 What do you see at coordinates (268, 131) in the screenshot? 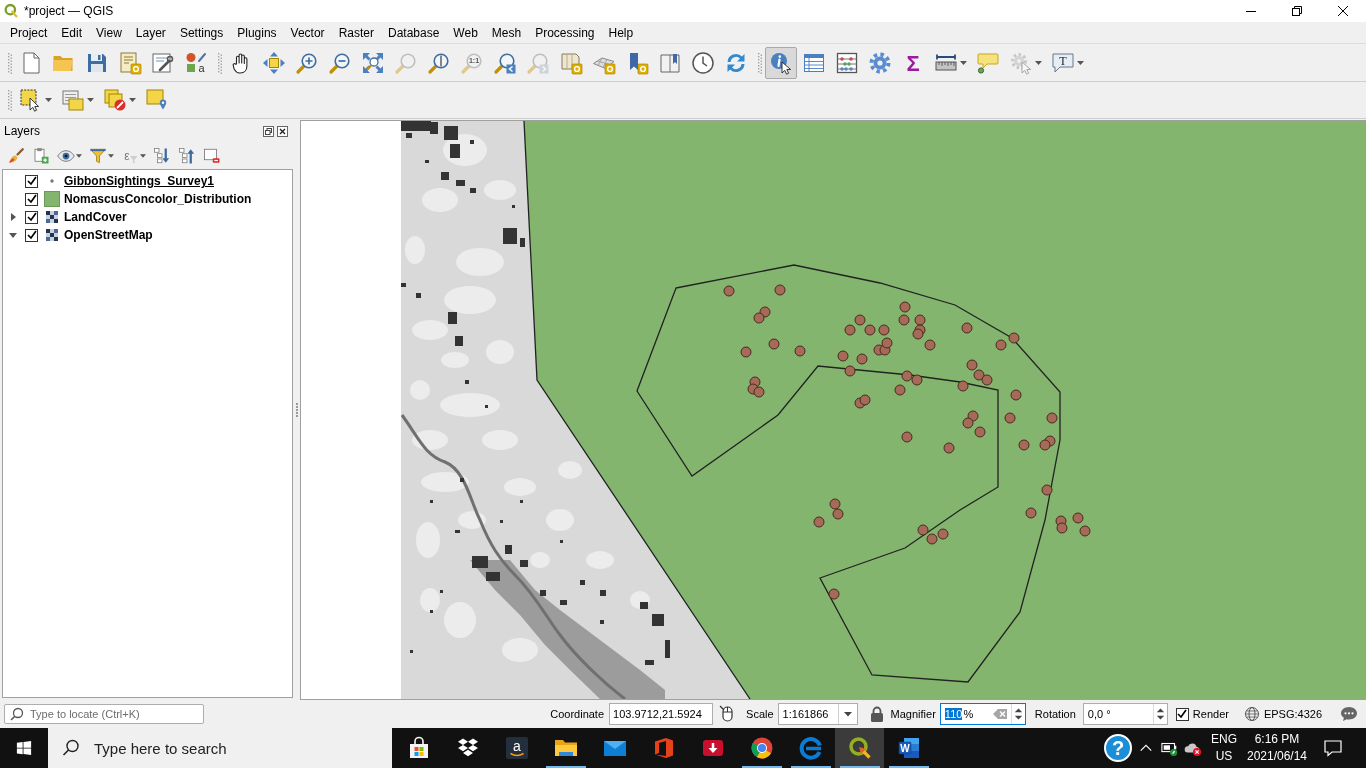
I see `float-panel-icon` at bounding box center [268, 131].